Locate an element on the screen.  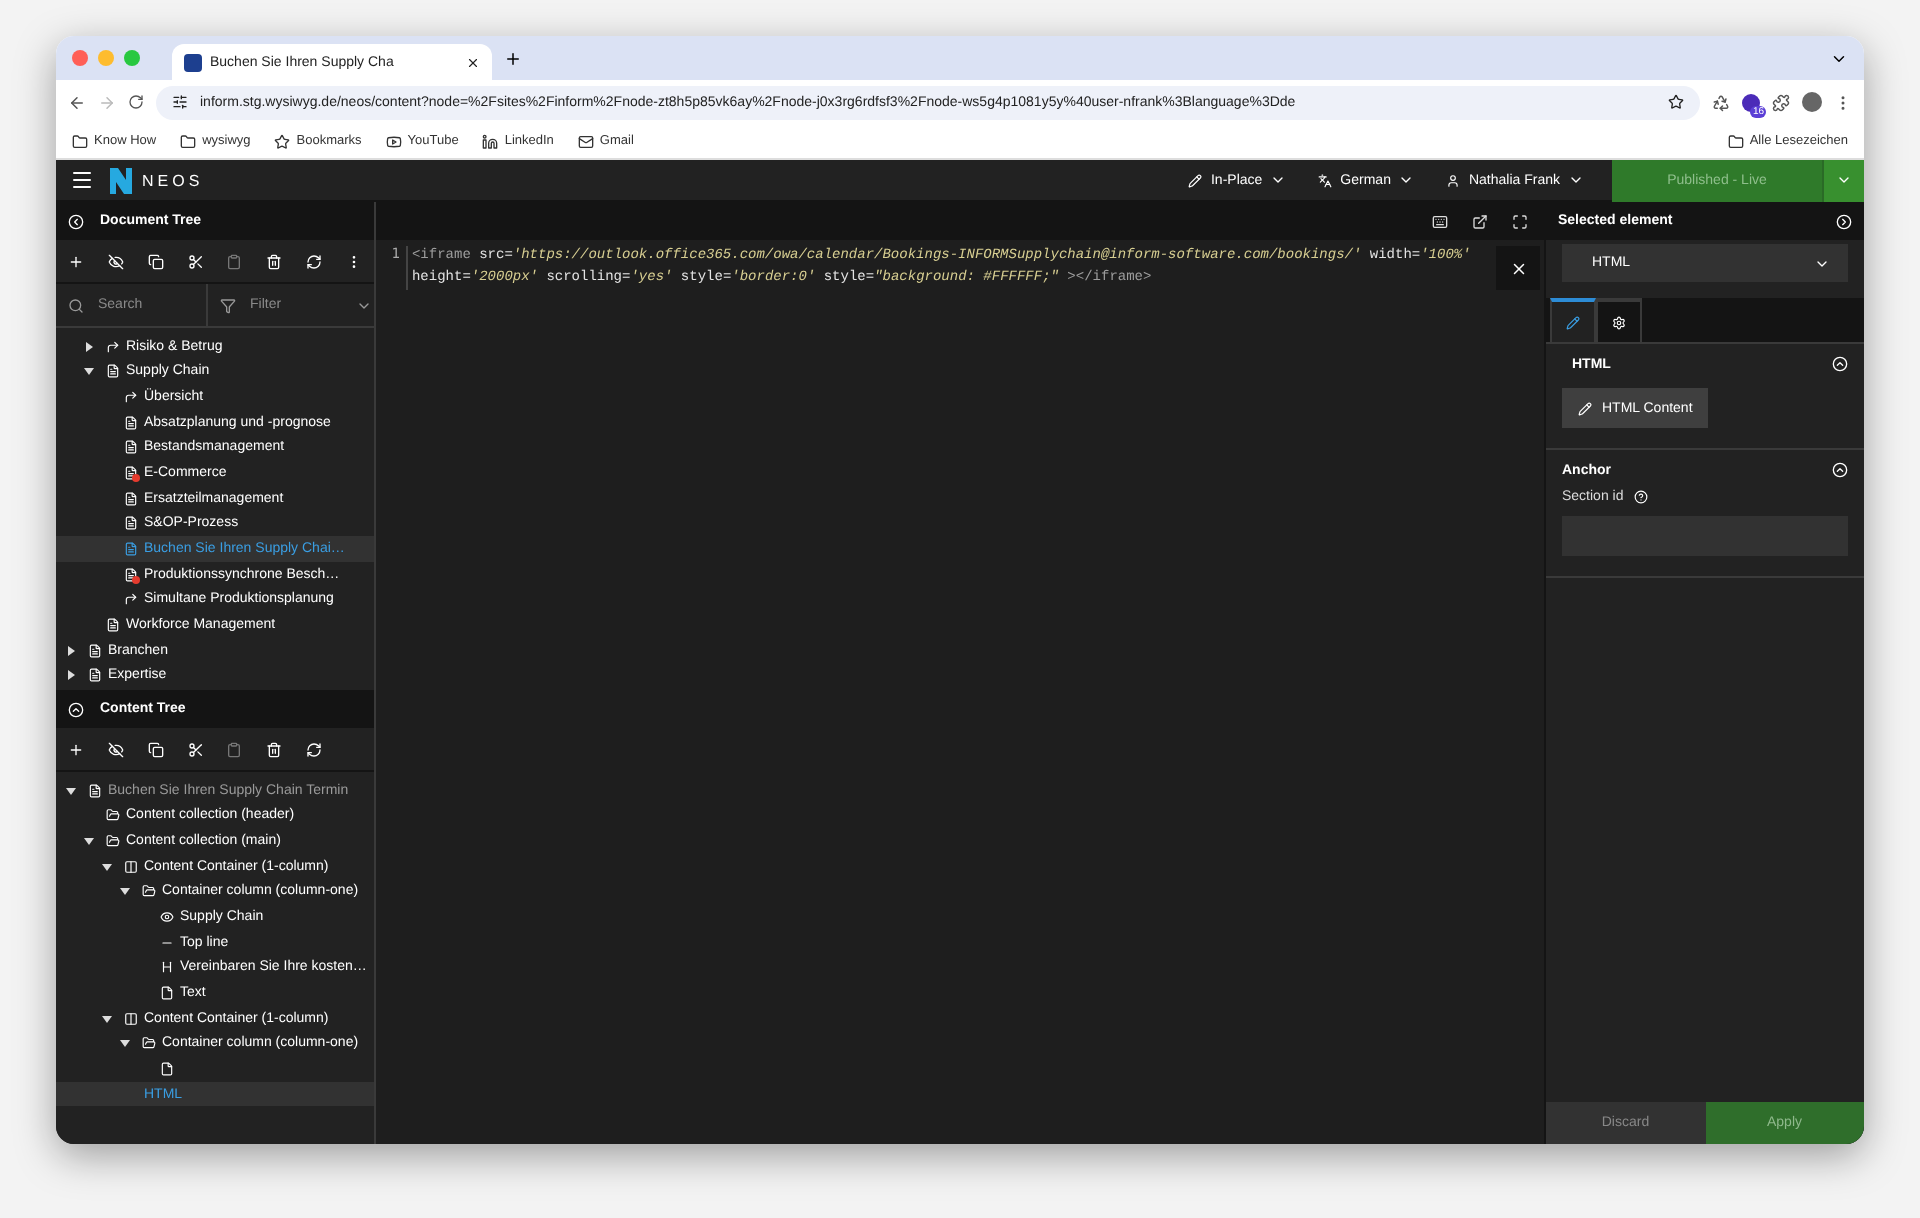
reload-icon is located at coordinates (136, 102).